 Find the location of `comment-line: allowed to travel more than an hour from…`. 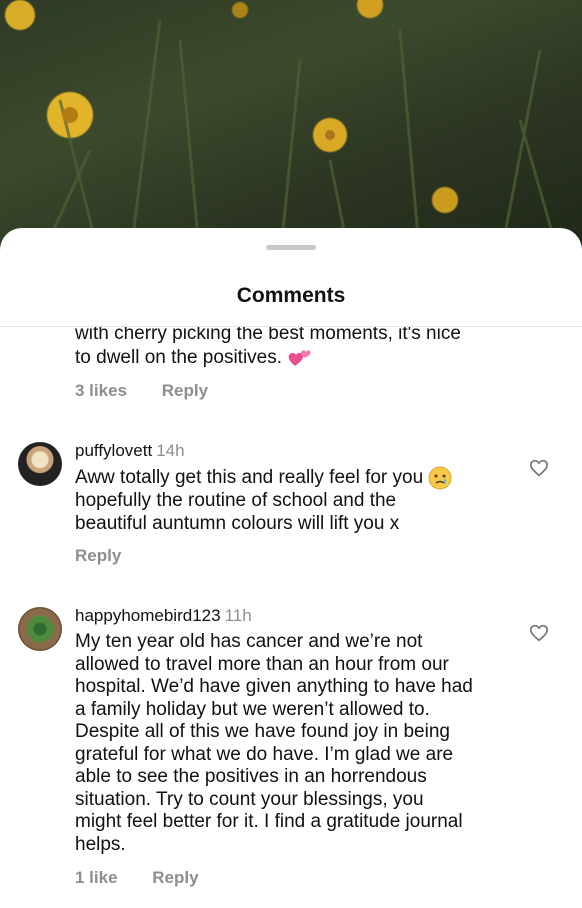

comment-line: allowed to travel more than an hour from… is located at coordinates (262, 664).